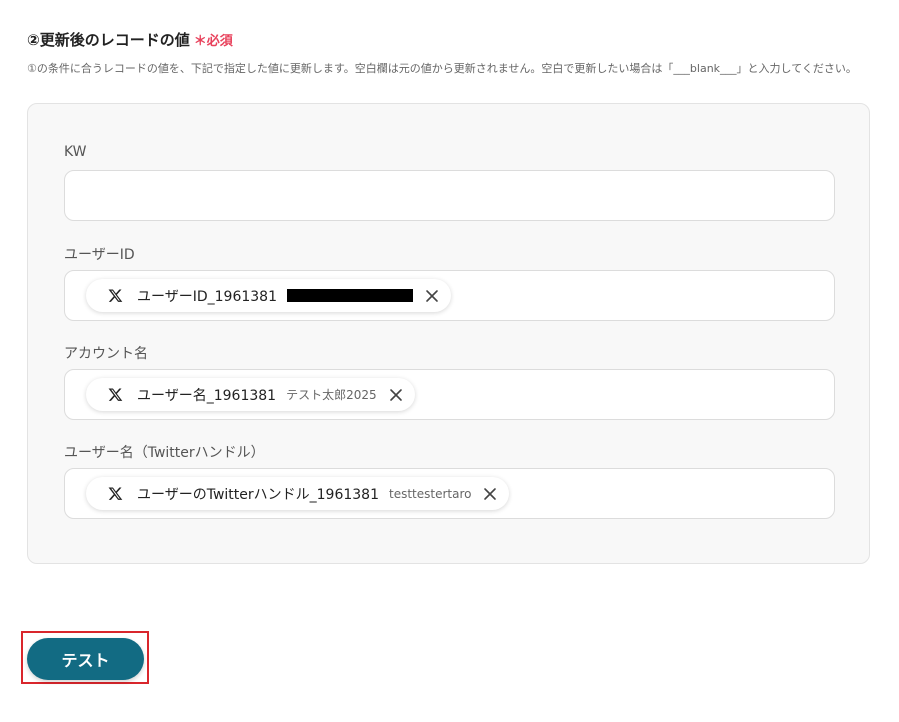 The image size is (899, 722). What do you see at coordinates (108, 40) in the screenshot?
I see `section-title-text: ②更新後のレコードの値` at bounding box center [108, 40].